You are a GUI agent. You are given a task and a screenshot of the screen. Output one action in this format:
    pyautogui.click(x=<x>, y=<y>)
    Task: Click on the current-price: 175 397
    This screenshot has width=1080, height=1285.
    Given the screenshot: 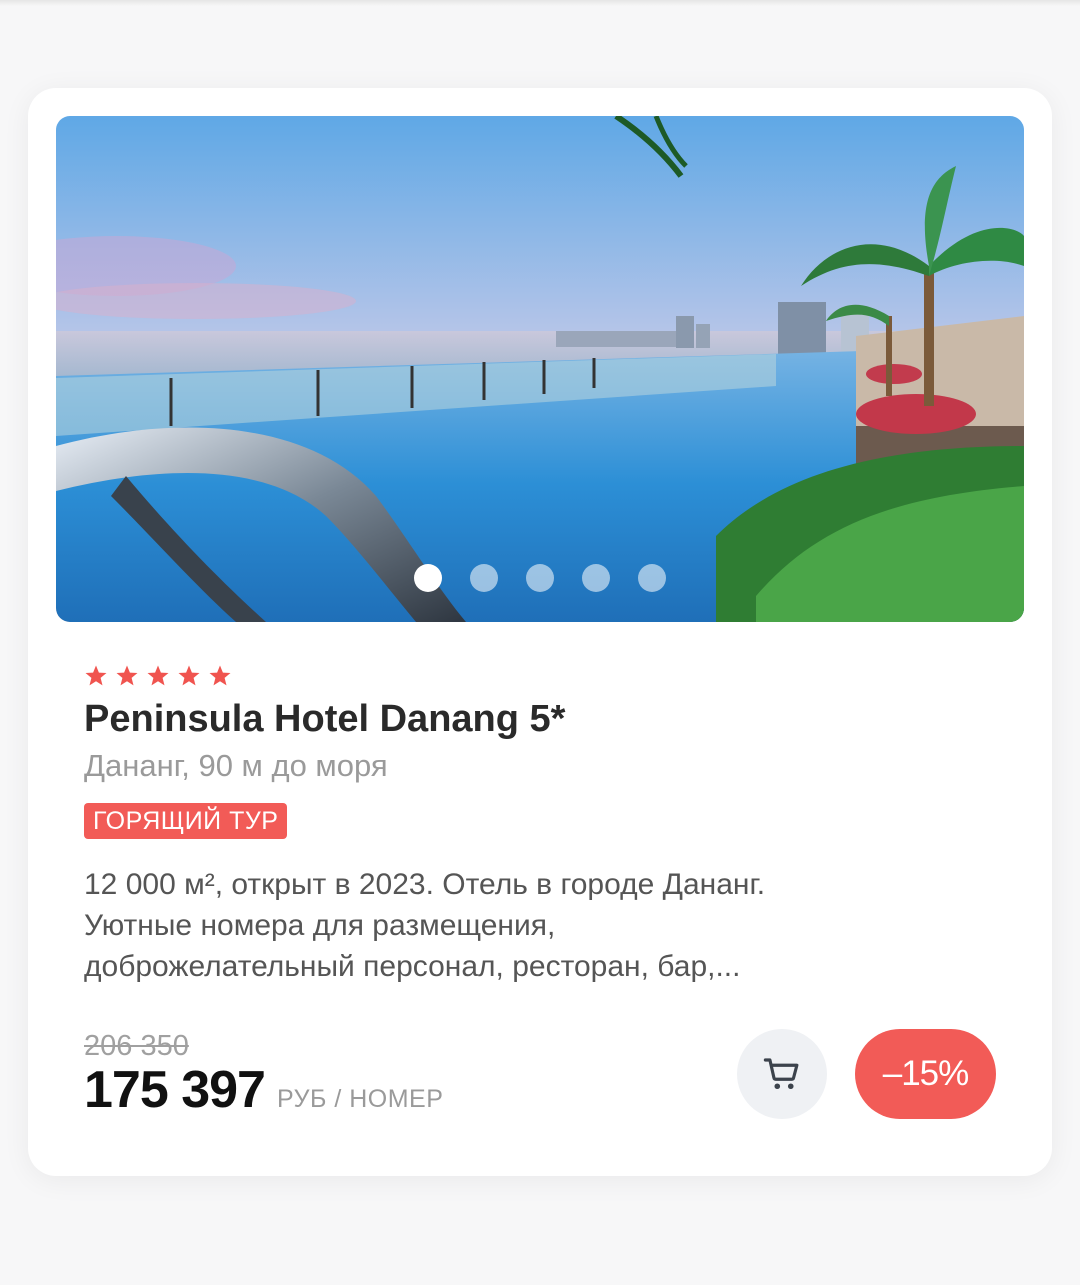 What is the action you would take?
    pyautogui.click(x=175, y=1090)
    